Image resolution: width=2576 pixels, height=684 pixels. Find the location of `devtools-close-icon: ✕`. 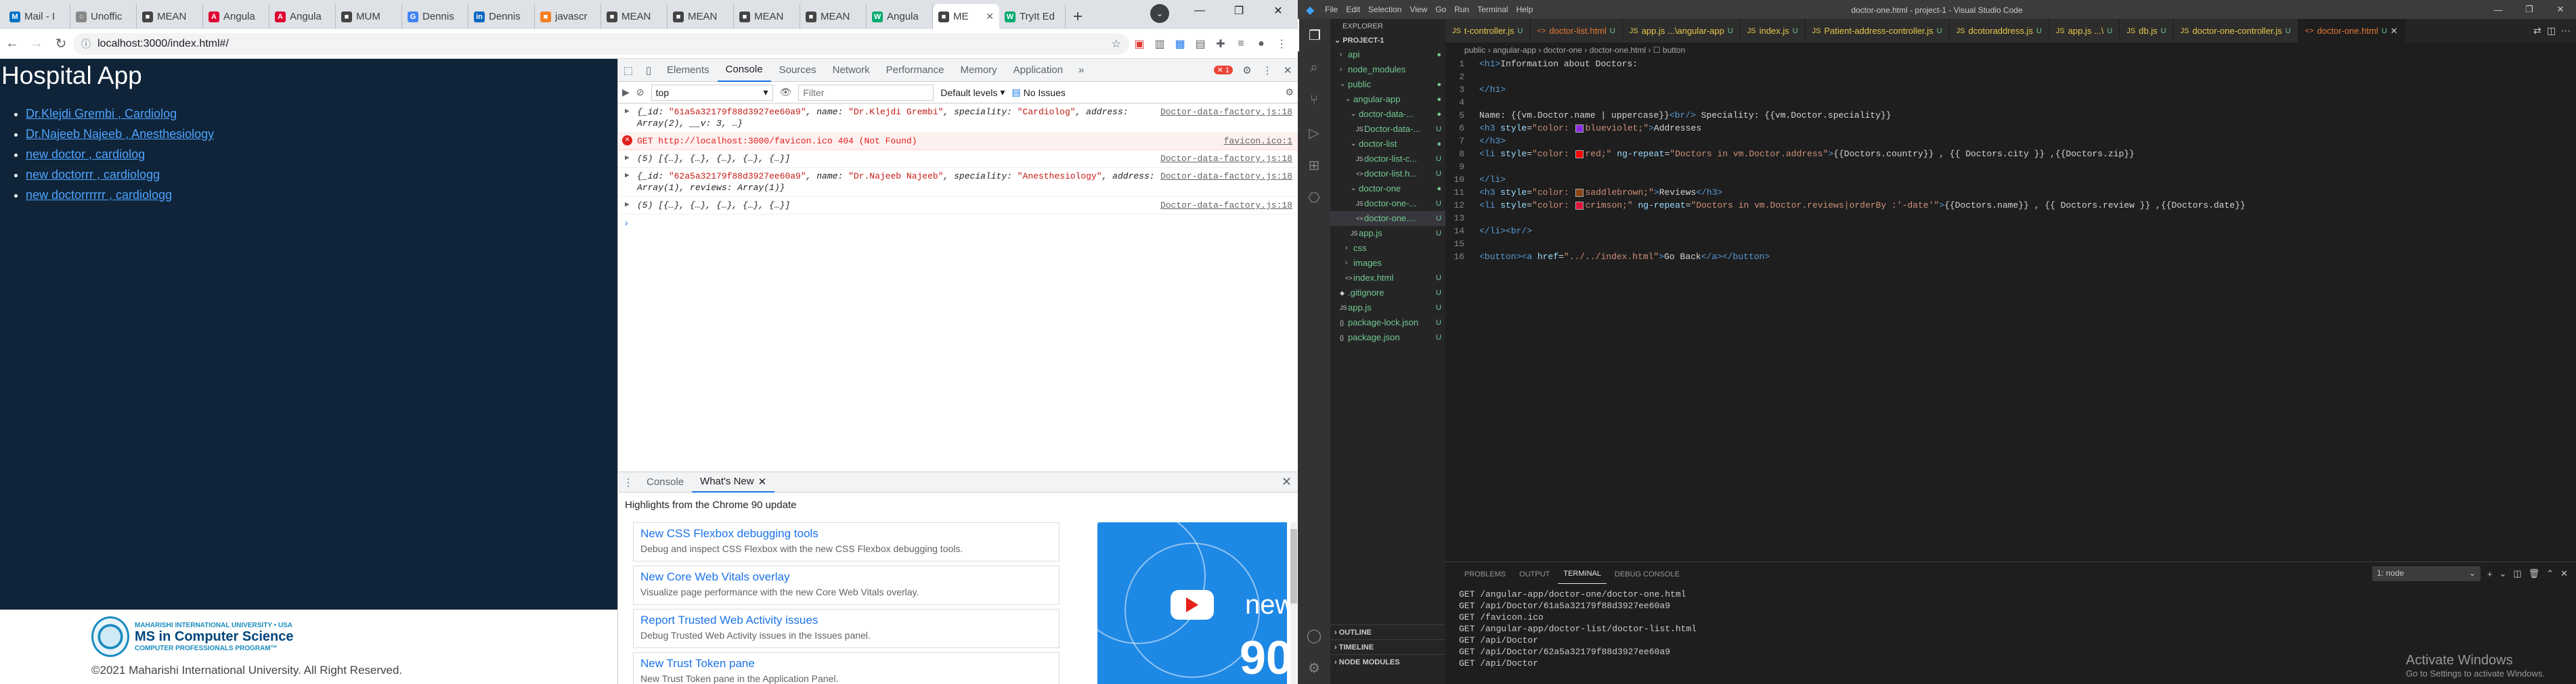

devtools-close-icon: ✕ is located at coordinates (1288, 70).